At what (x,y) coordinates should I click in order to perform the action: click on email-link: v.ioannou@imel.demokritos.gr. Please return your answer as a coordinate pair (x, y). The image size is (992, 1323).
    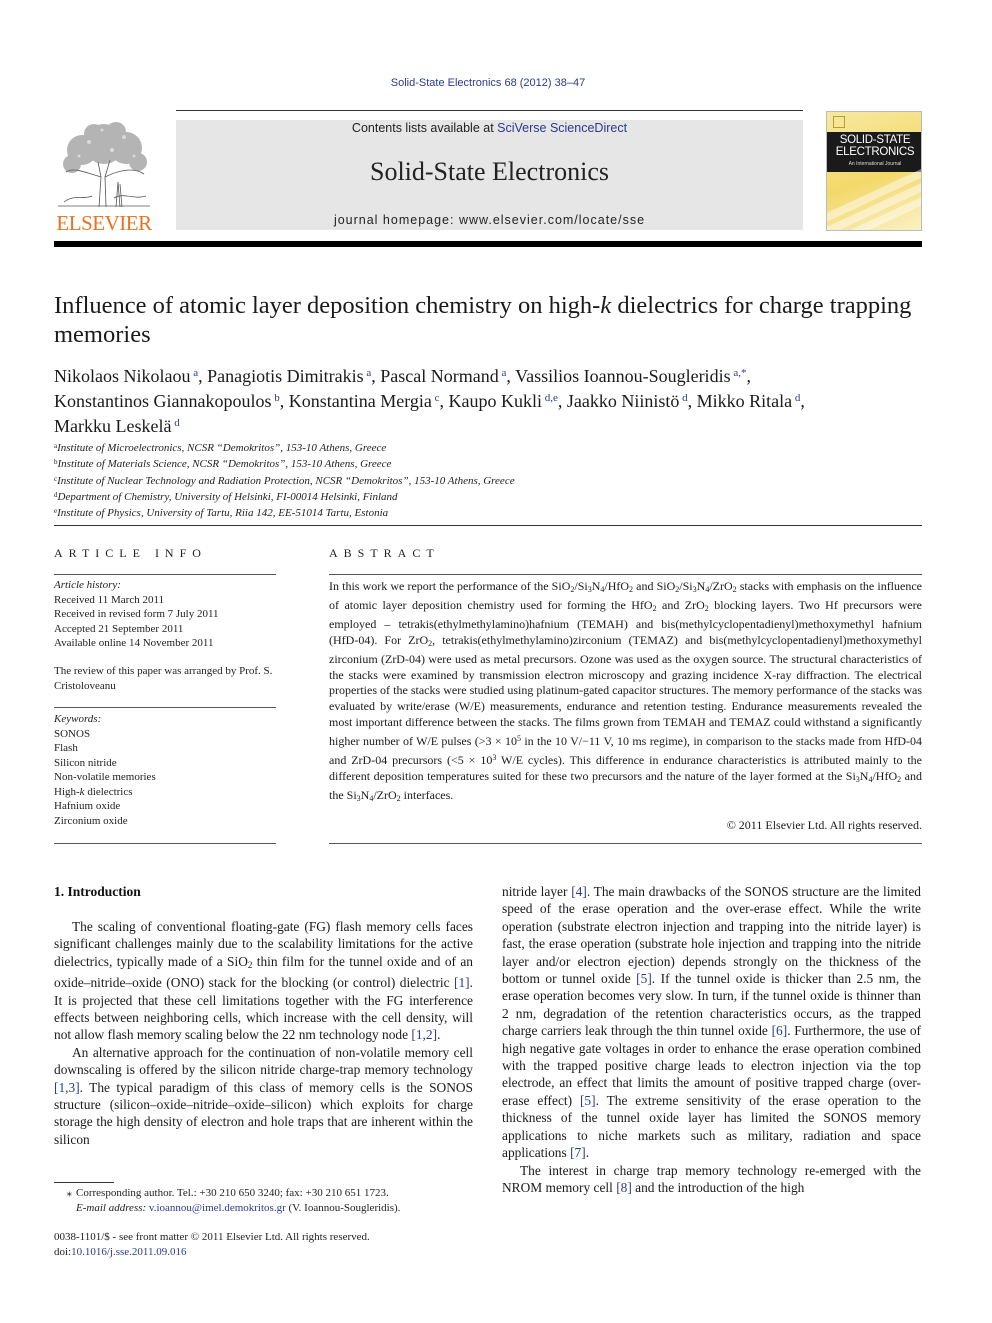
    Looking at the image, I should click on (217, 1208).